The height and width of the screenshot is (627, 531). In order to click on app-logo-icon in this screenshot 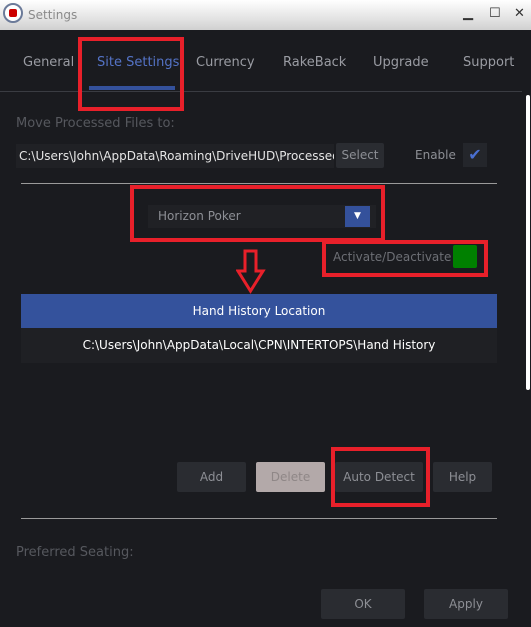, I will do `click(13, 13)`.